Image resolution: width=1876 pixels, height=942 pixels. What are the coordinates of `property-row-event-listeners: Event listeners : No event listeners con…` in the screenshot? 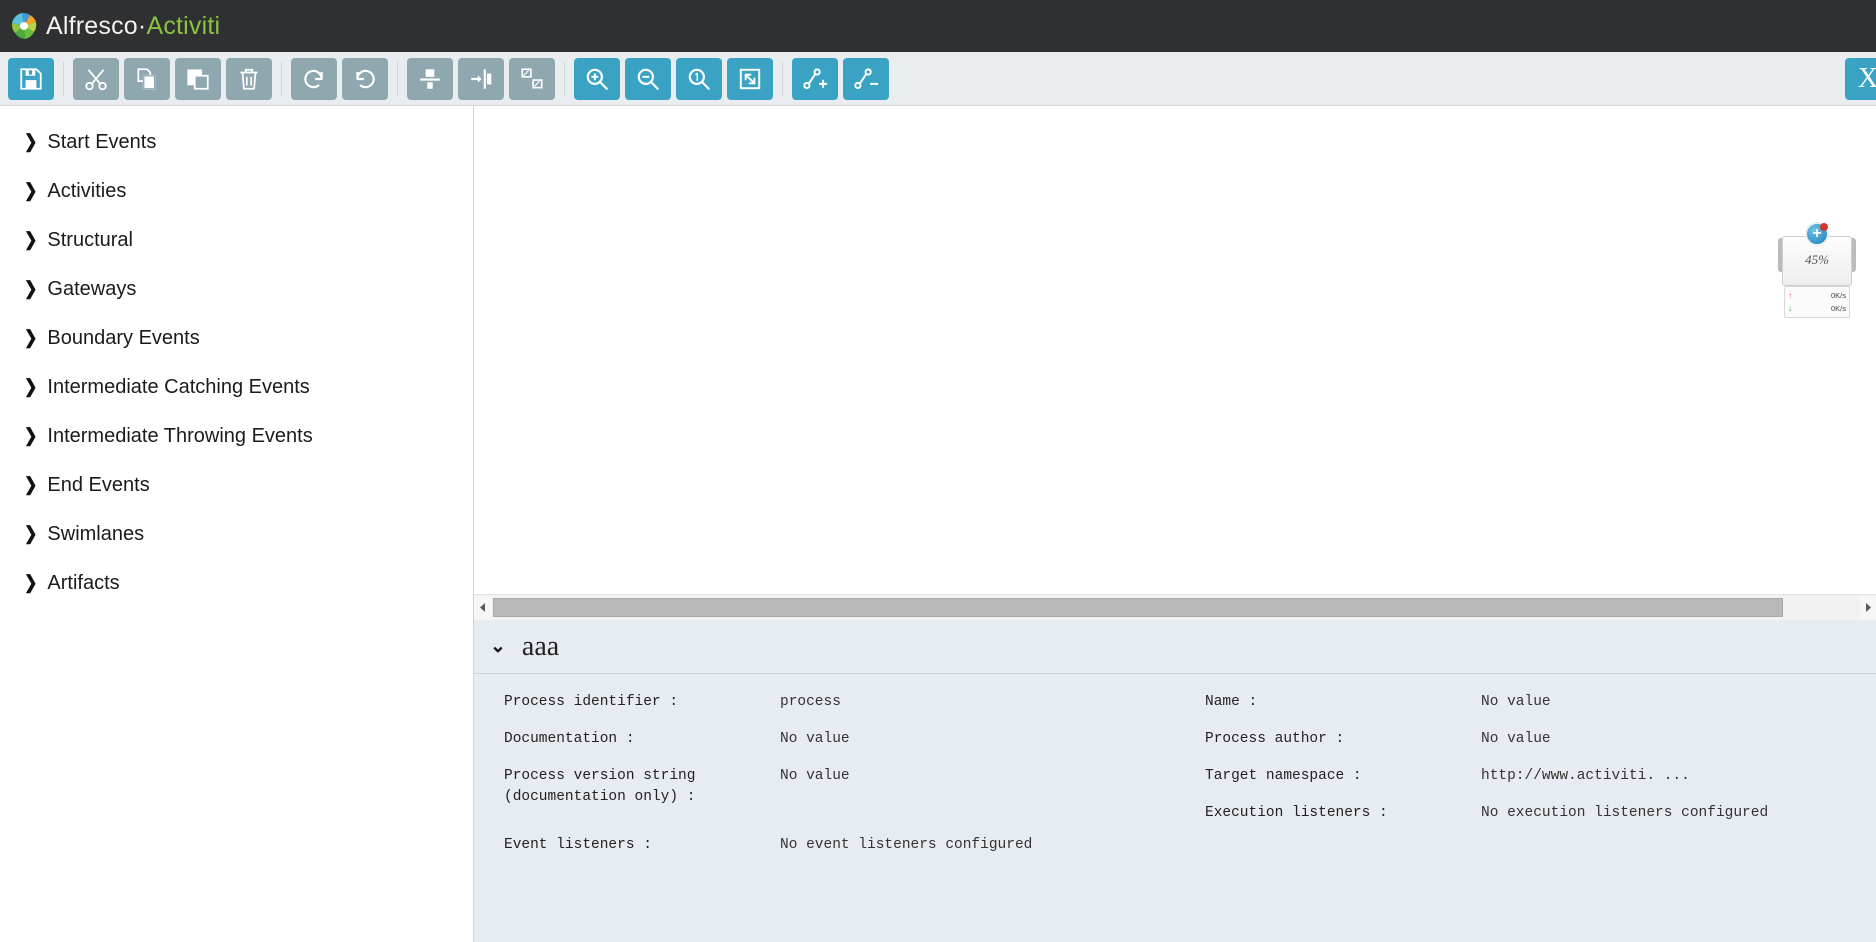 It's located at (839, 845).